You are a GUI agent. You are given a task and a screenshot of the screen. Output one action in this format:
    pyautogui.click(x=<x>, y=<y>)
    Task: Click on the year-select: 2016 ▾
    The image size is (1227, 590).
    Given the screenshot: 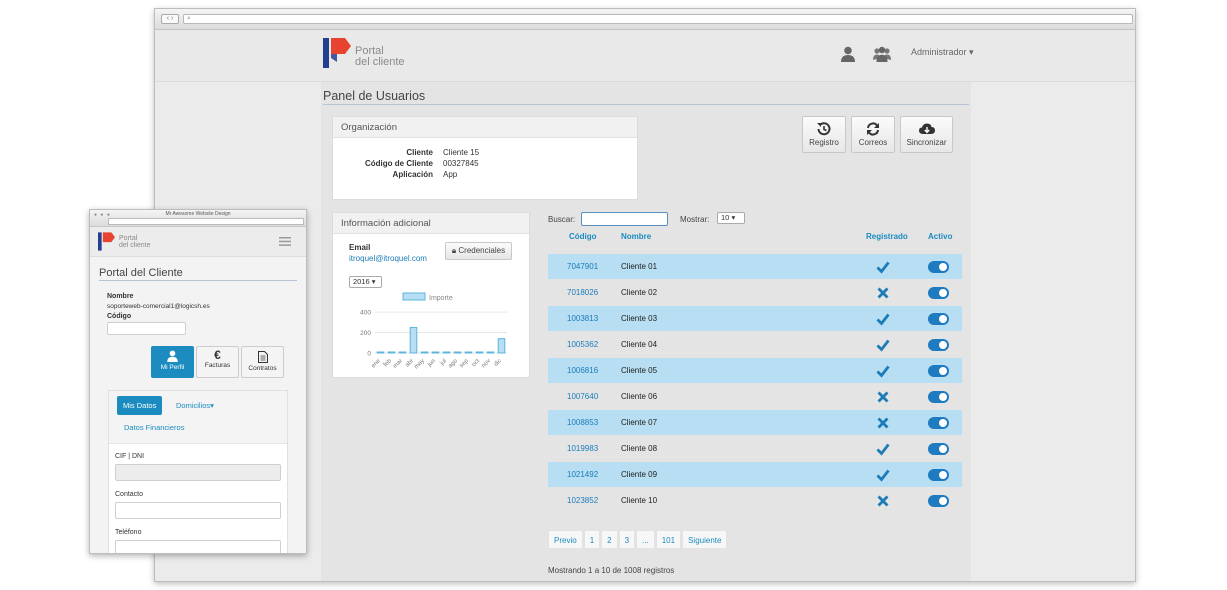 What is the action you would take?
    pyautogui.click(x=365, y=282)
    